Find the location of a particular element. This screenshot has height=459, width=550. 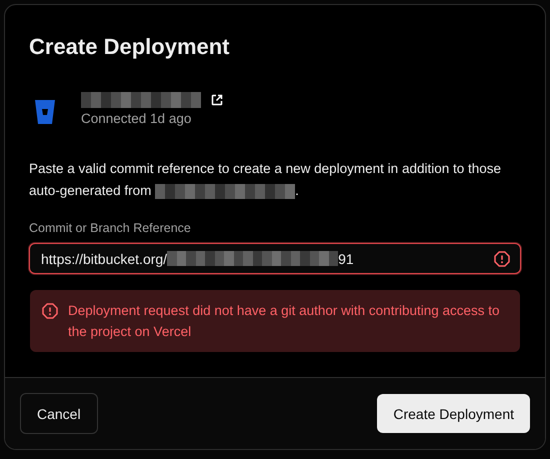

field-label: Commit or Branch Reference is located at coordinates (110, 228).